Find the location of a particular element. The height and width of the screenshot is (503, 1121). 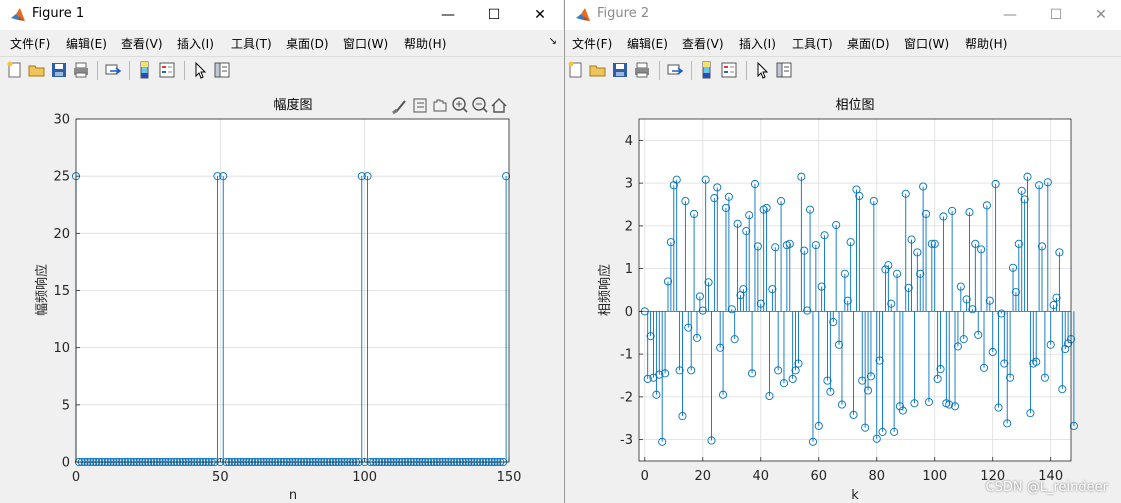

window-title: Figure 1 is located at coordinates (58, 13).